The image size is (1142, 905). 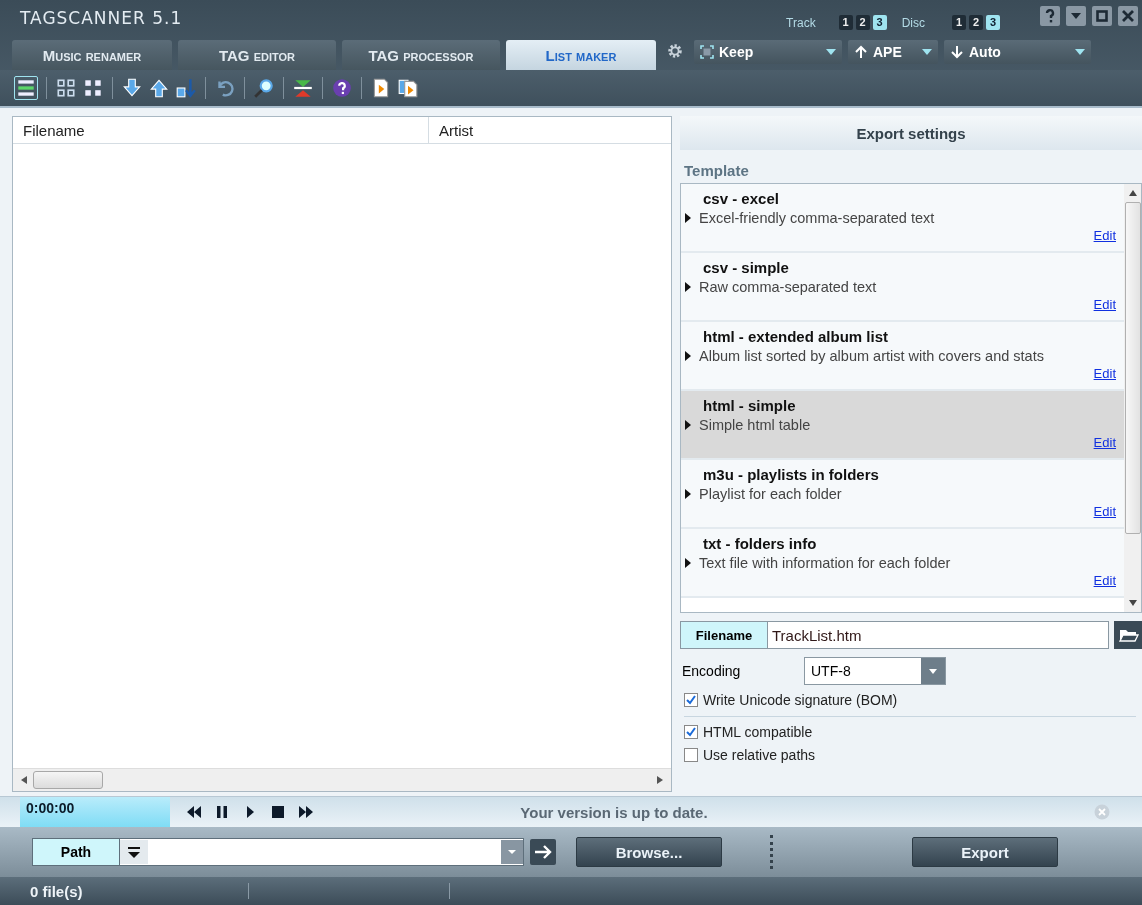 I want to click on filename-field: Filename TrackList.htm, so click(x=894, y=635).